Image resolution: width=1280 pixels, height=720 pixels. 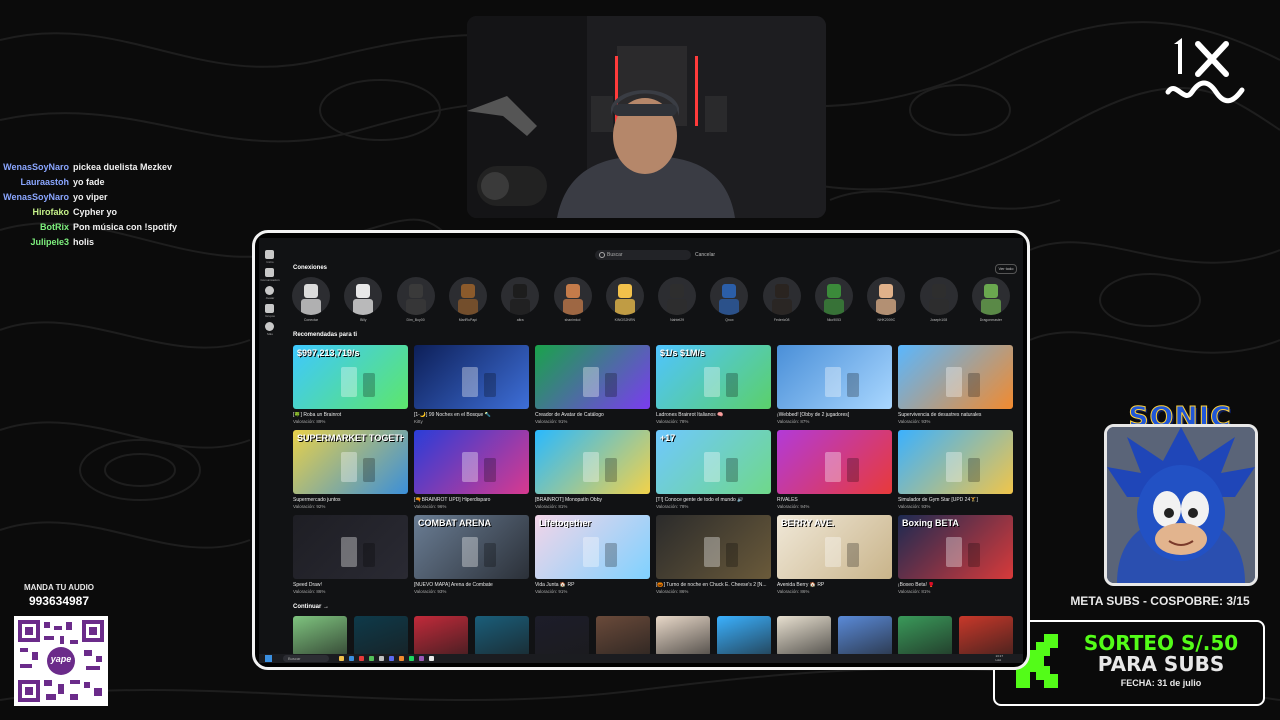 I want to click on friend-item: Joseph108, so click(x=939, y=299).